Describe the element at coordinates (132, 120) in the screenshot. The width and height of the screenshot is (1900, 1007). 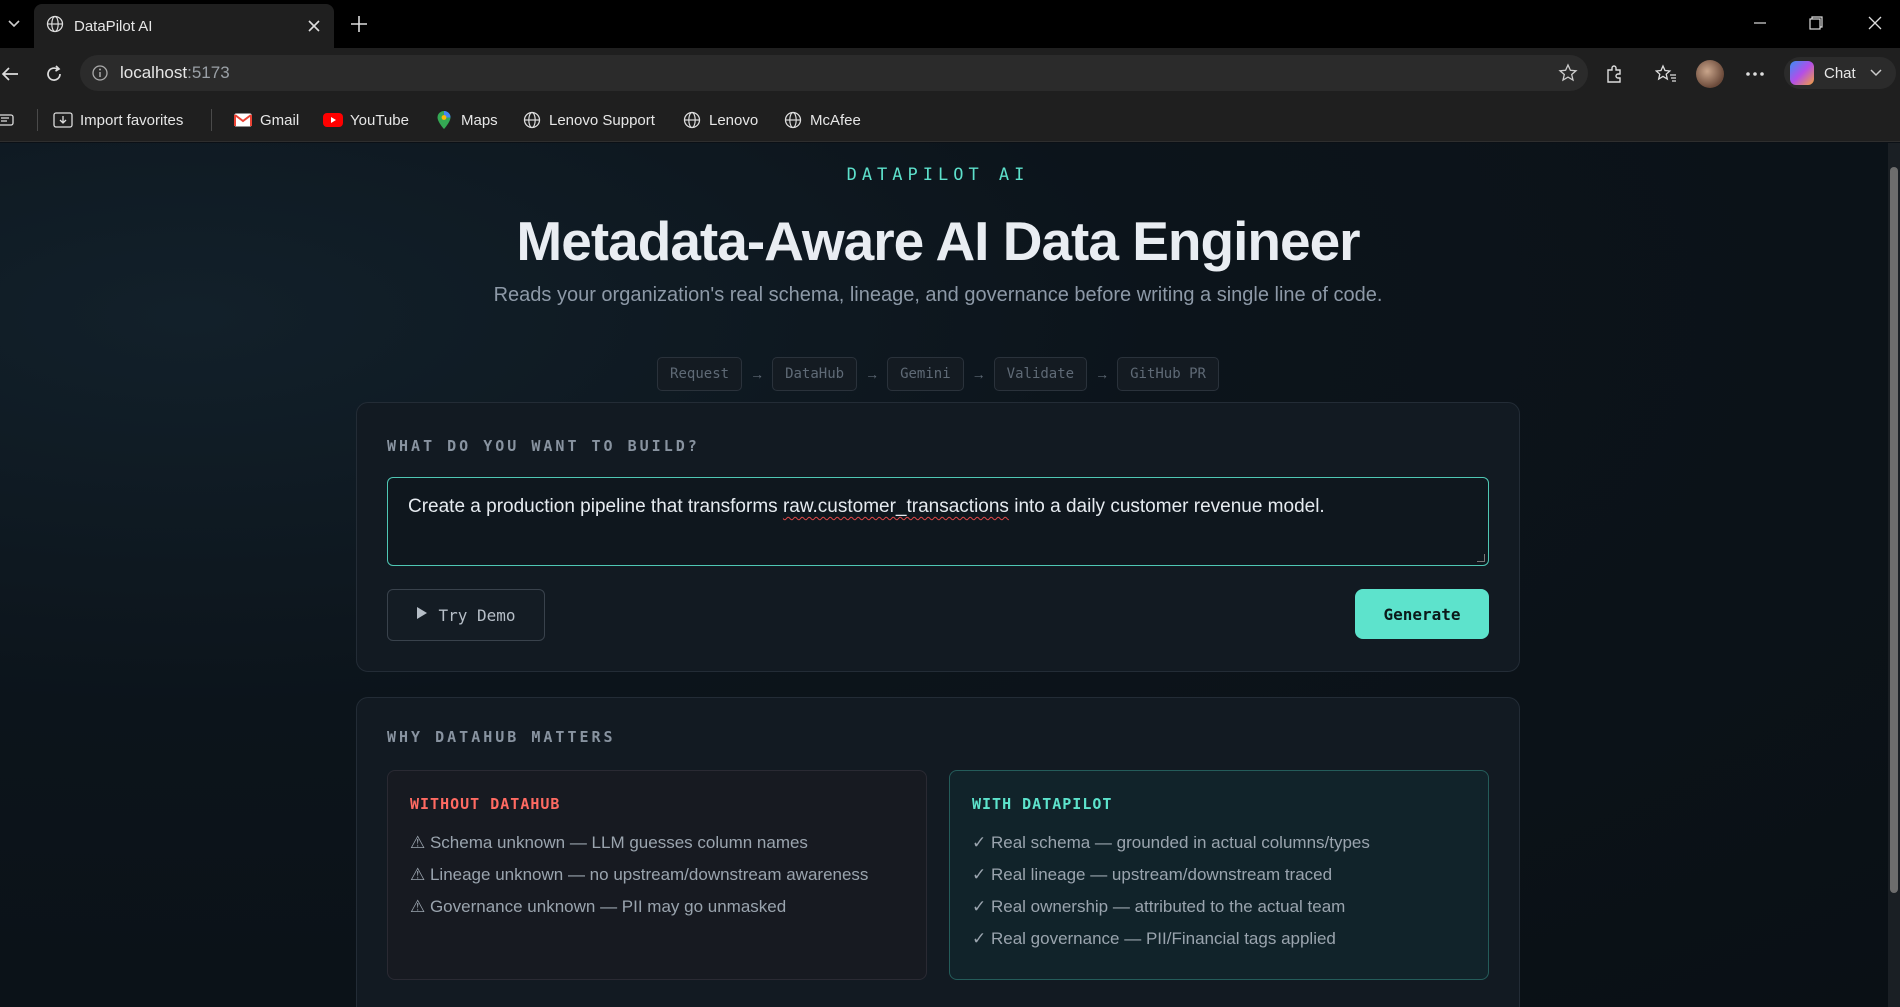
I see `bookmark-label: Import favorites` at that location.